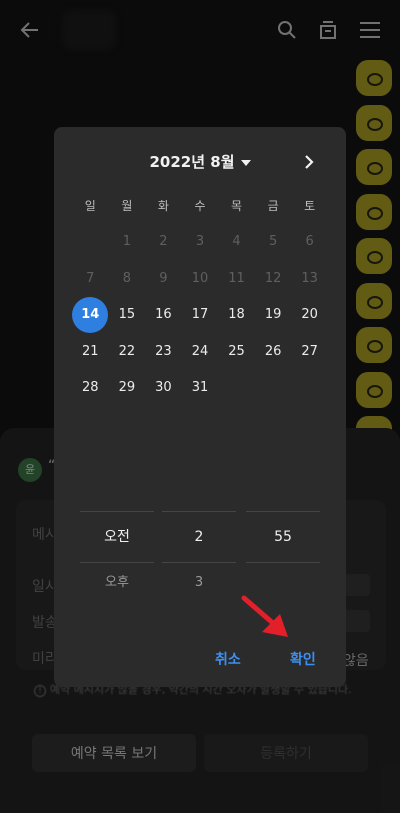 This screenshot has width=400, height=813. I want to click on day-number: 26, so click(273, 351).